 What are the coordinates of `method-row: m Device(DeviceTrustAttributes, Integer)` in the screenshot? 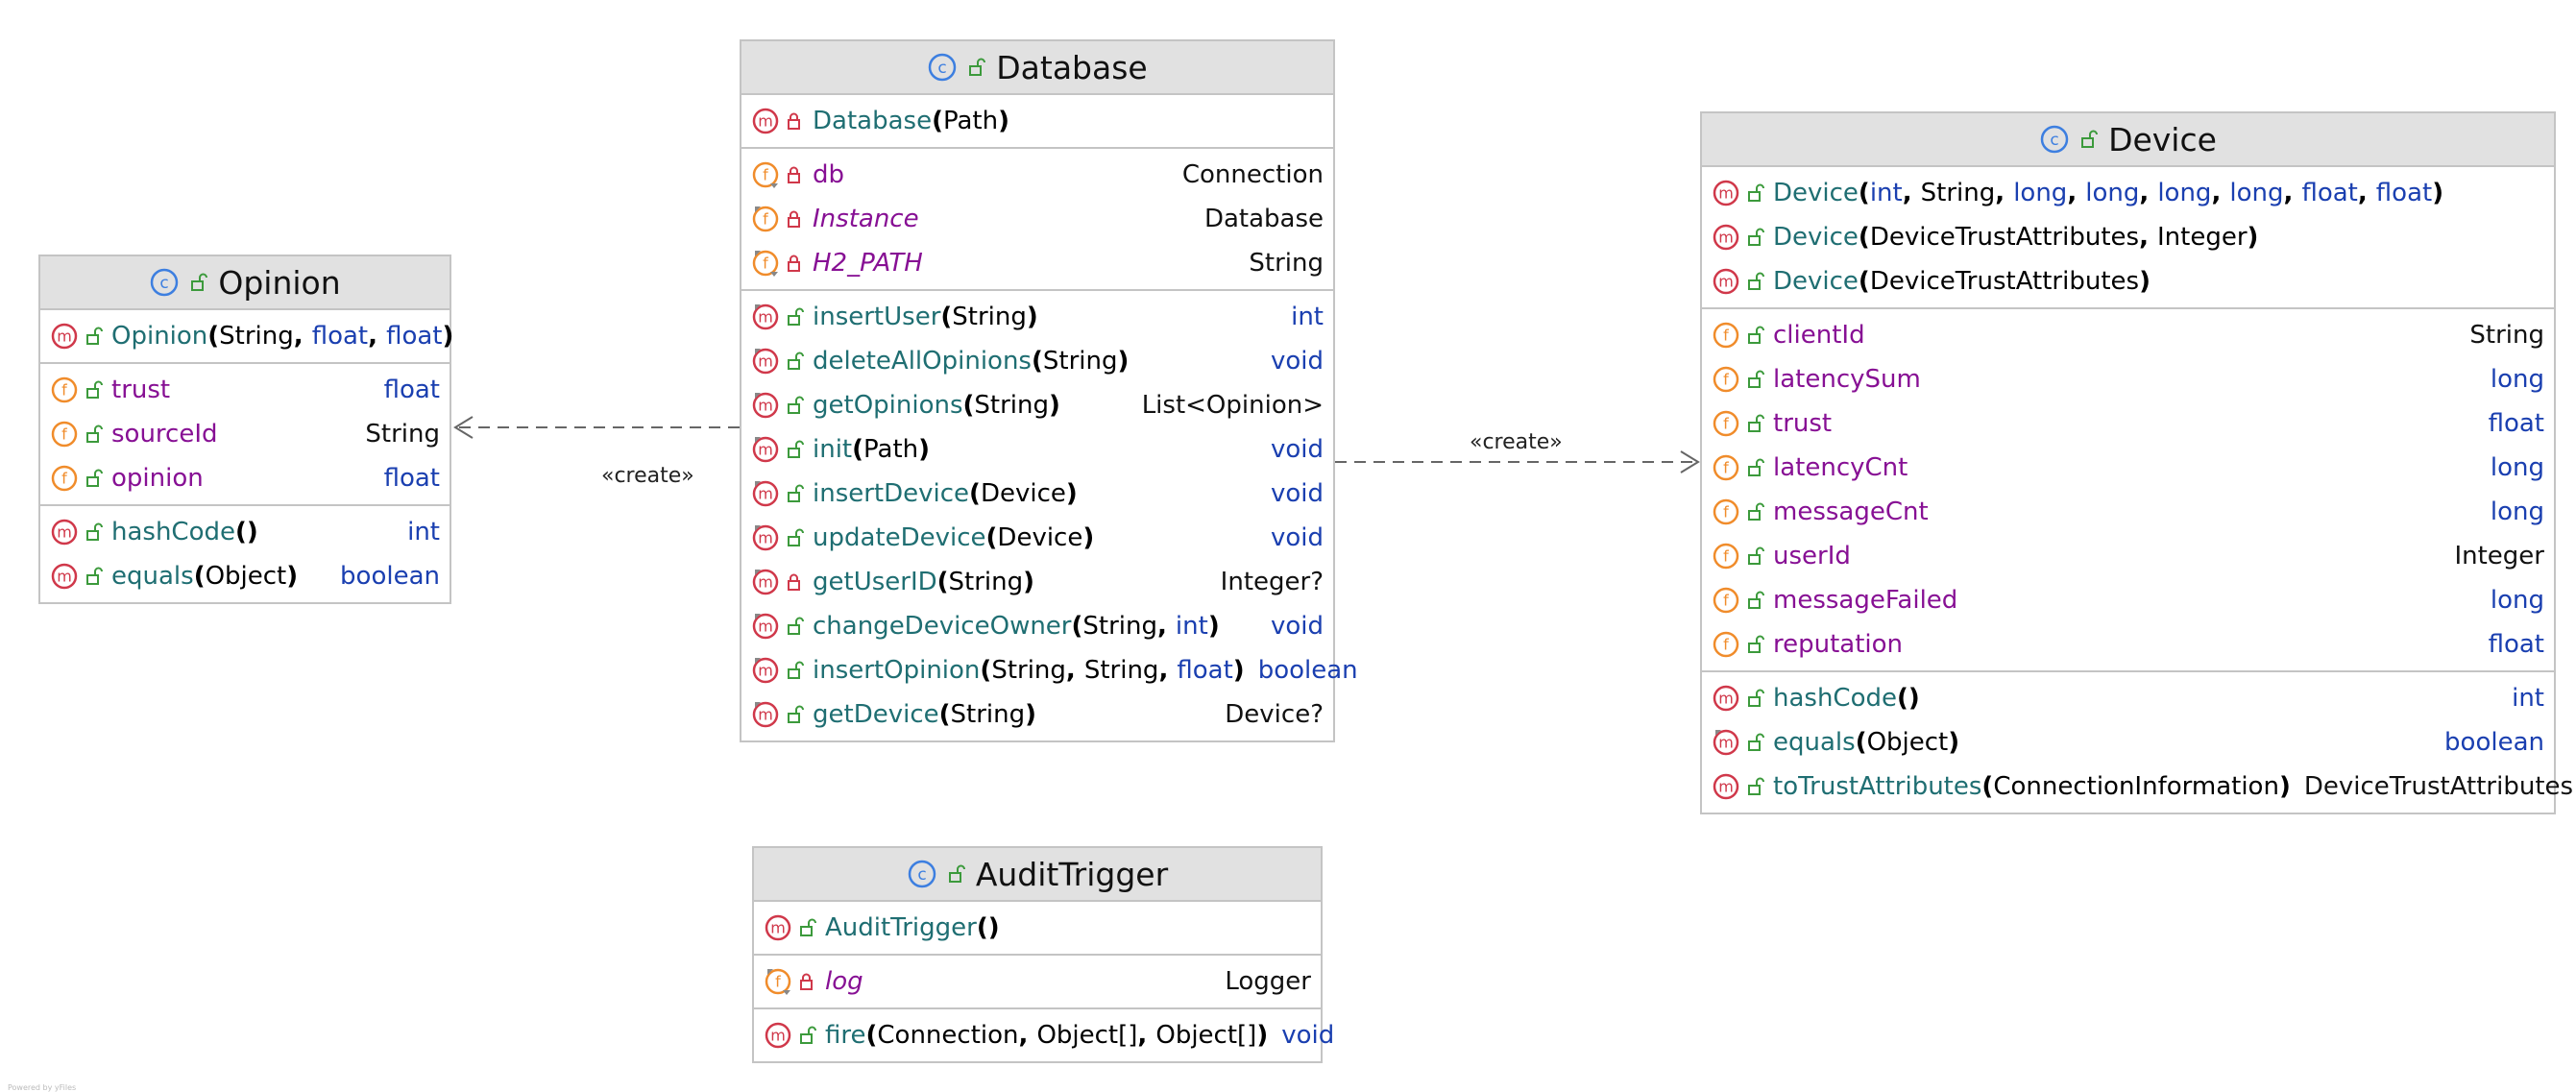 It's located at (2128, 237).